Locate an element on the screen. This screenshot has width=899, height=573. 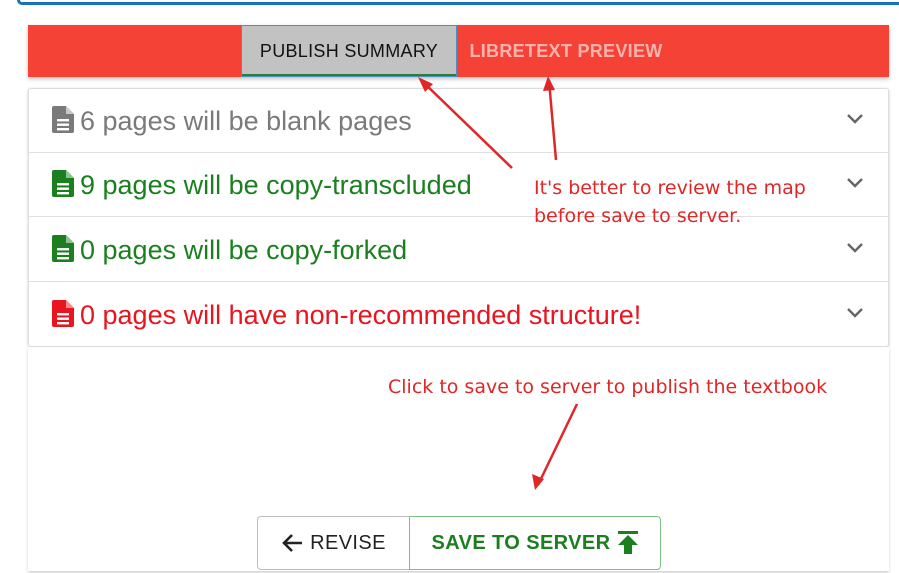
tab-bar: PUBLISH SUMMARY LIBRETEXT PREVIEW is located at coordinates (458, 51).